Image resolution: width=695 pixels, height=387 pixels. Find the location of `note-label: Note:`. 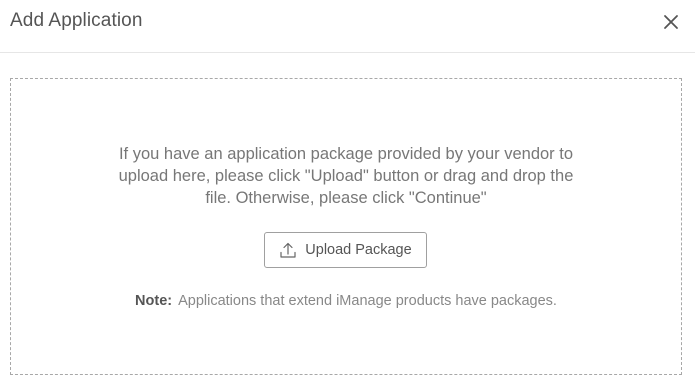

note-label: Note: is located at coordinates (154, 301).